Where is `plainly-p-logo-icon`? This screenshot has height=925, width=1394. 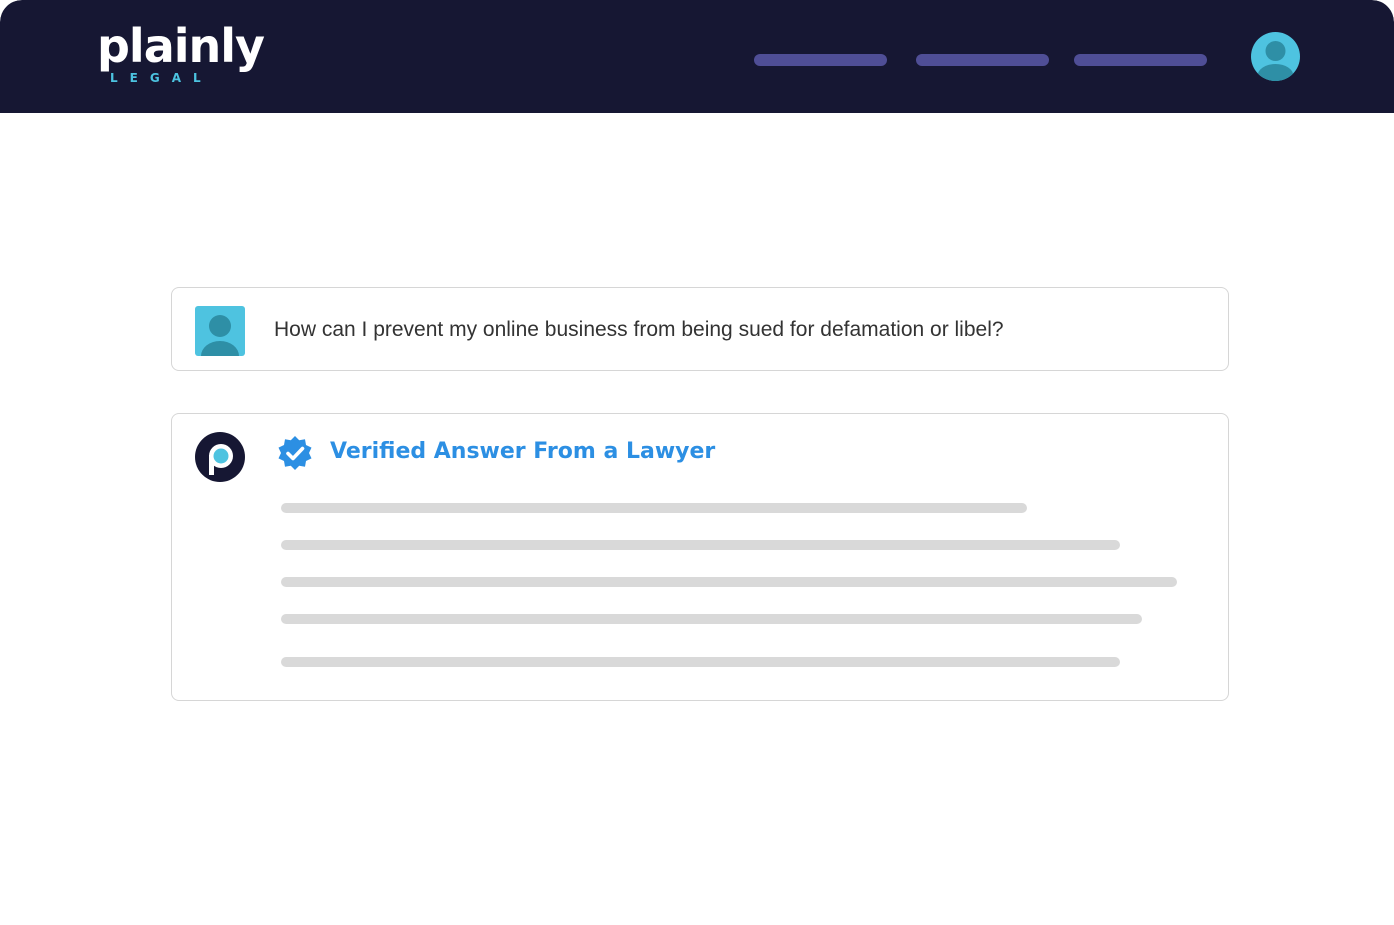
plainly-p-logo-icon is located at coordinates (220, 457).